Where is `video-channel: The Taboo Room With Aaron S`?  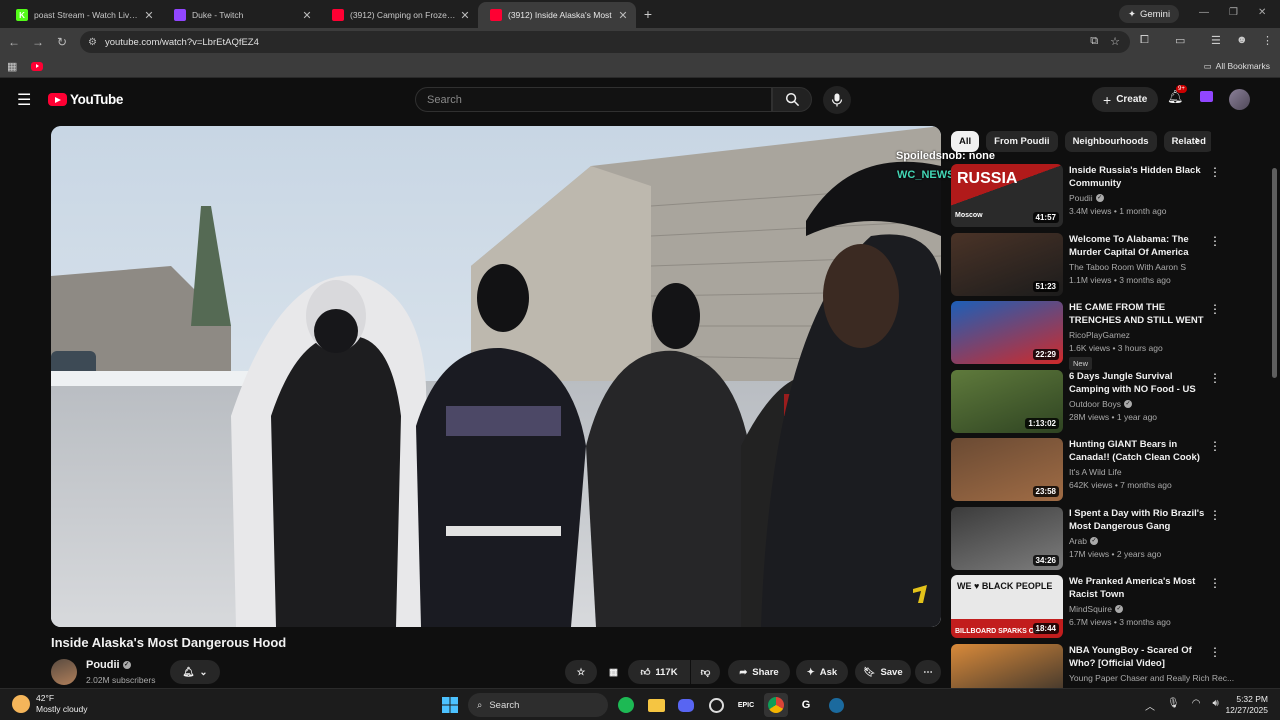
video-channel: The Taboo Room With Aaron S is located at coordinates (1127, 267).